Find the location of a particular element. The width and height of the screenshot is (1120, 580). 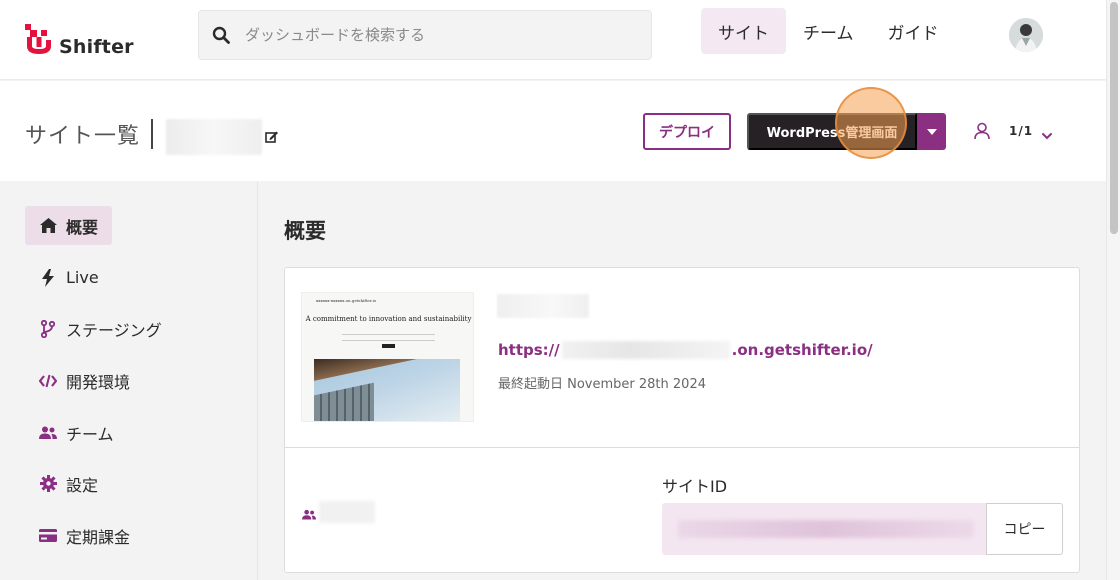

site-id-field is located at coordinates (824, 529).